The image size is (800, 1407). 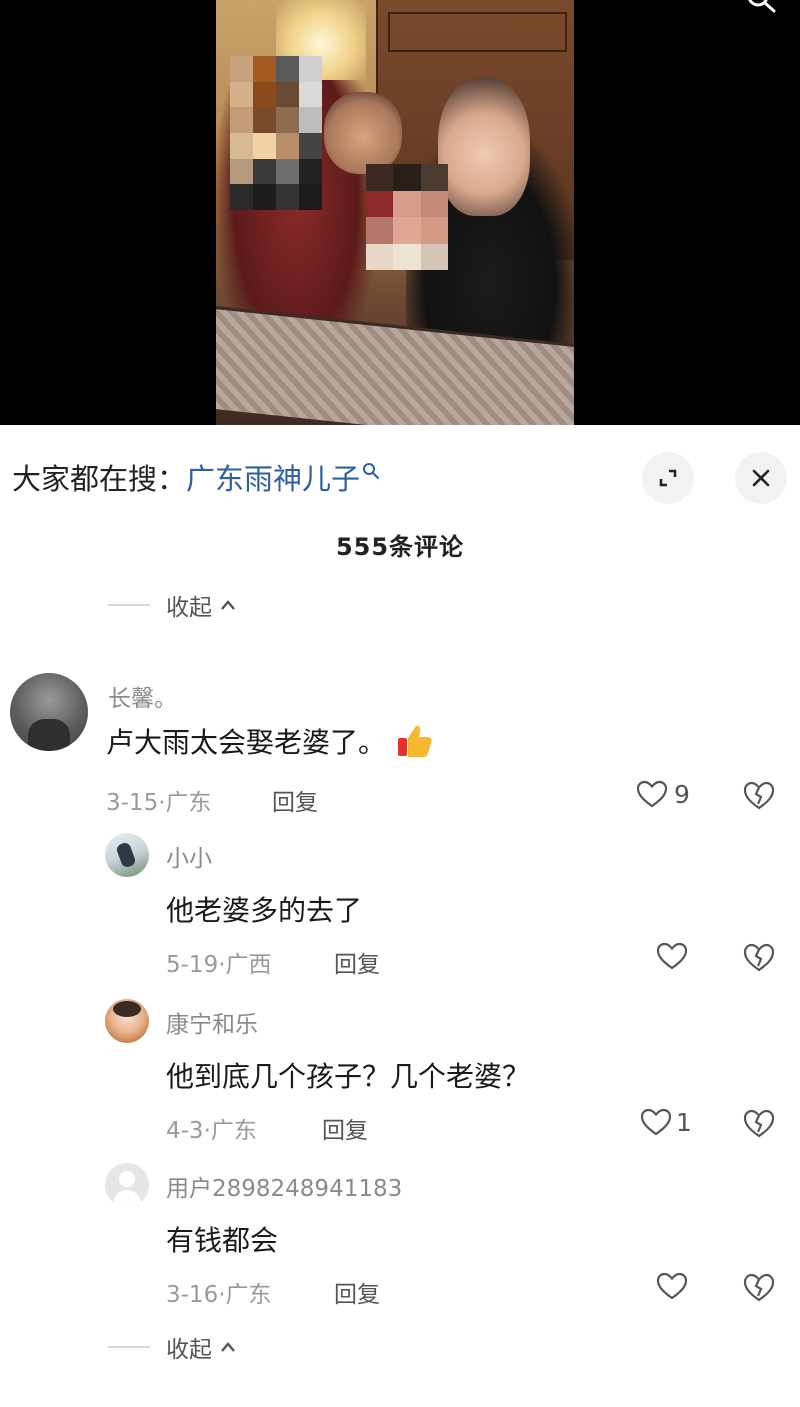 I want to click on close-icon, so click(x=761, y=478).